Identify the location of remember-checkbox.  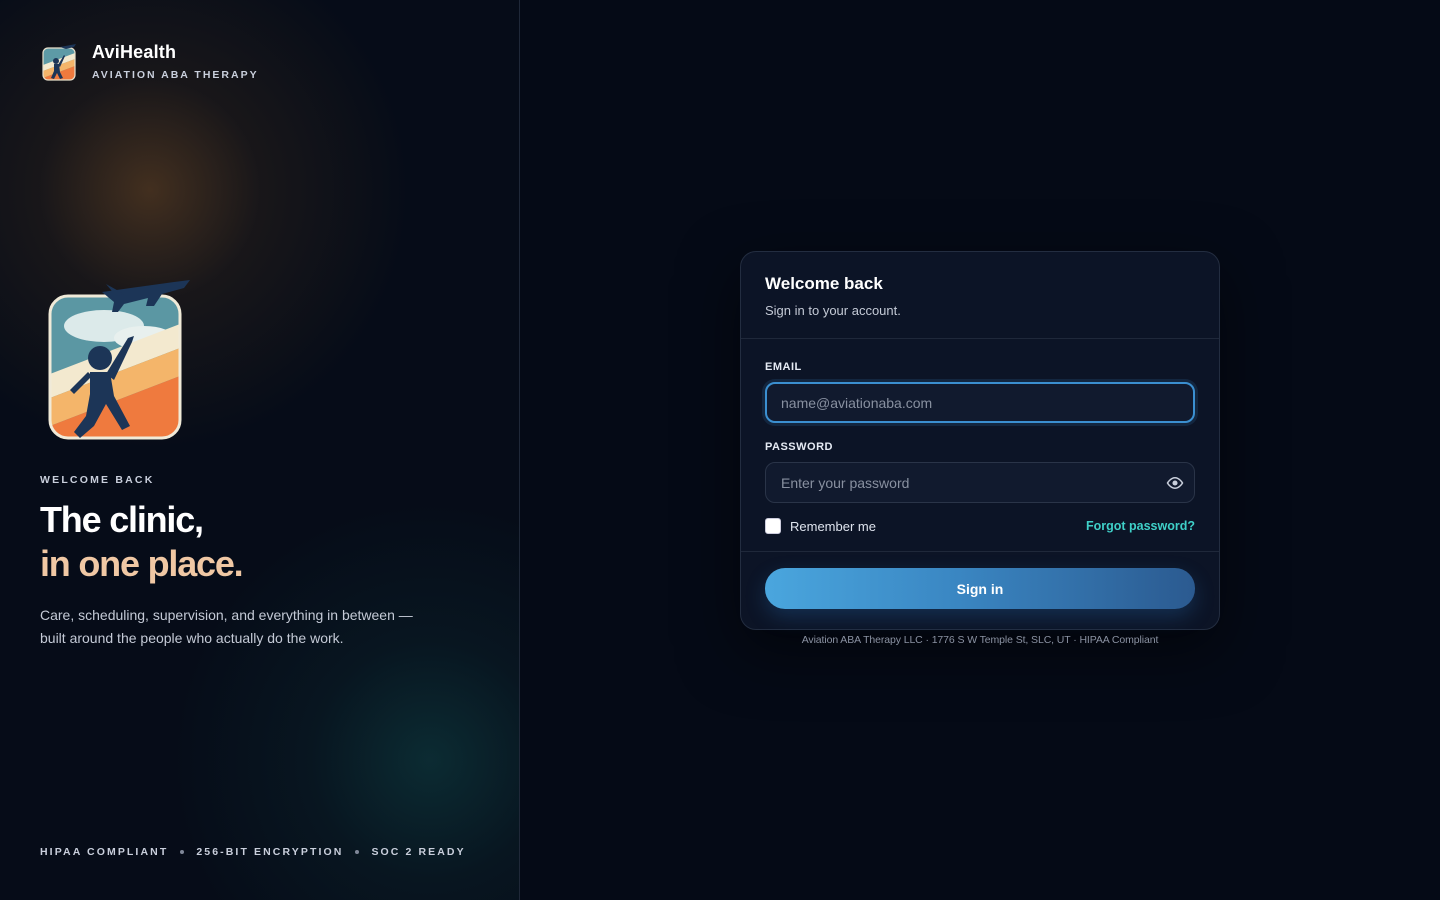
(773, 526).